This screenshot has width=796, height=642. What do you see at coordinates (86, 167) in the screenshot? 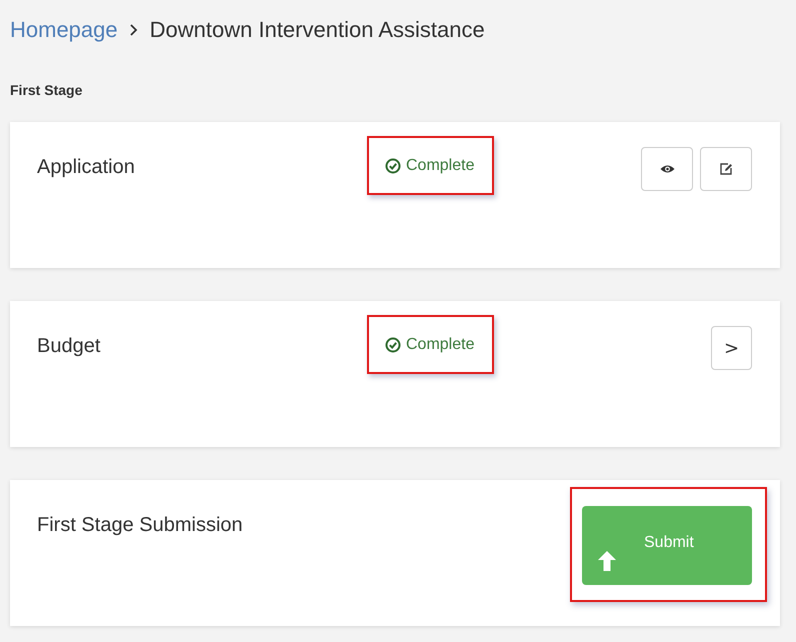
I see `card-title: Application` at bounding box center [86, 167].